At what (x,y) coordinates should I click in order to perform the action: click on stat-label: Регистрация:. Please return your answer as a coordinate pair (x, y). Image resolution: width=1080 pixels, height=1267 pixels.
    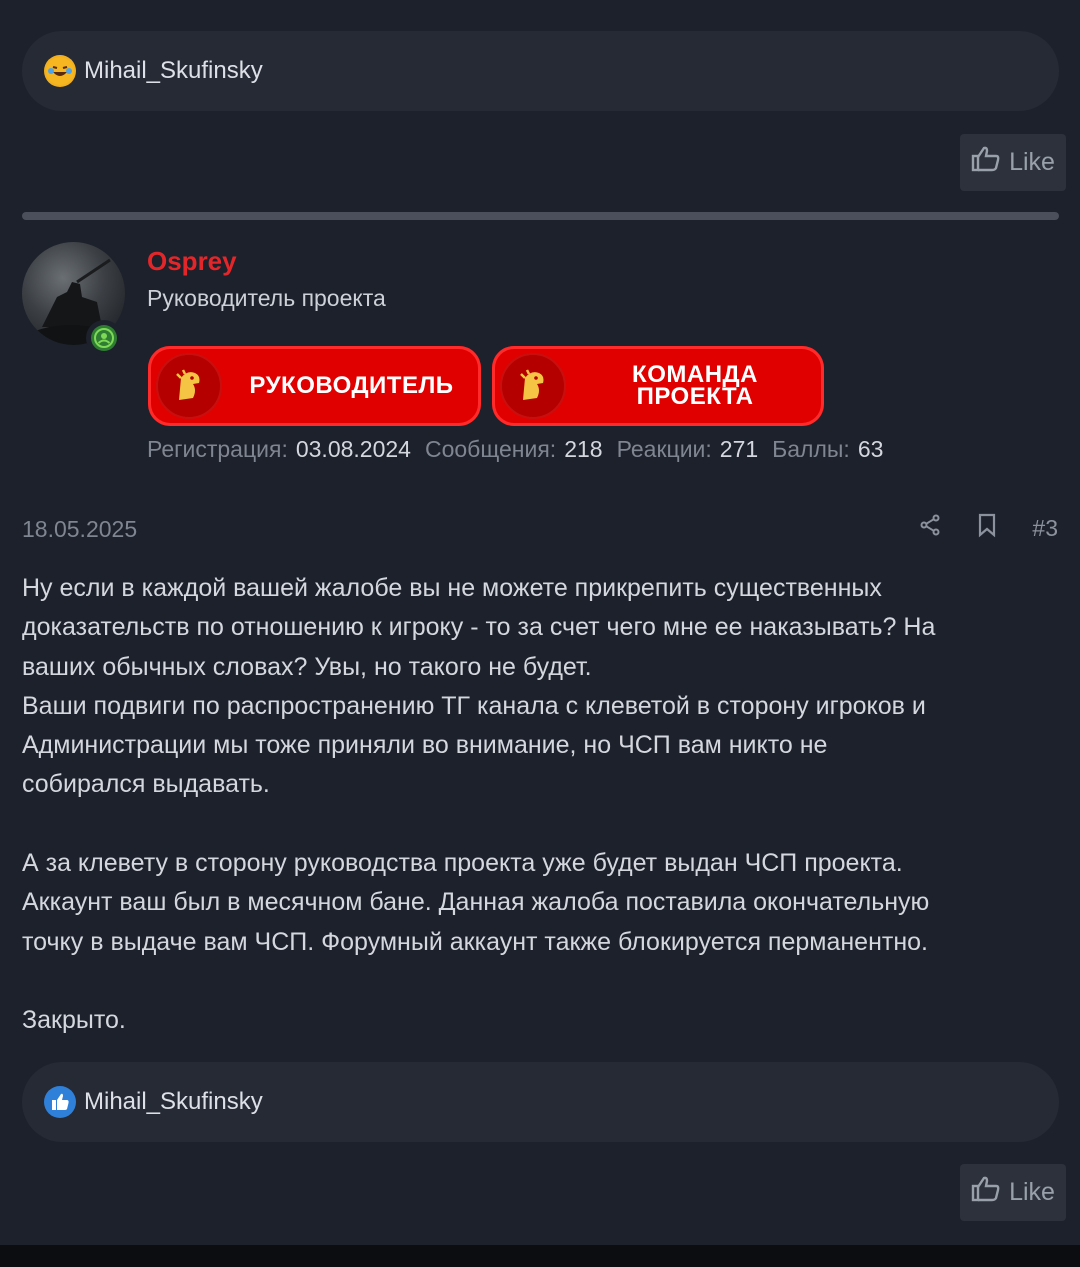
    Looking at the image, I should click on (217, 449).